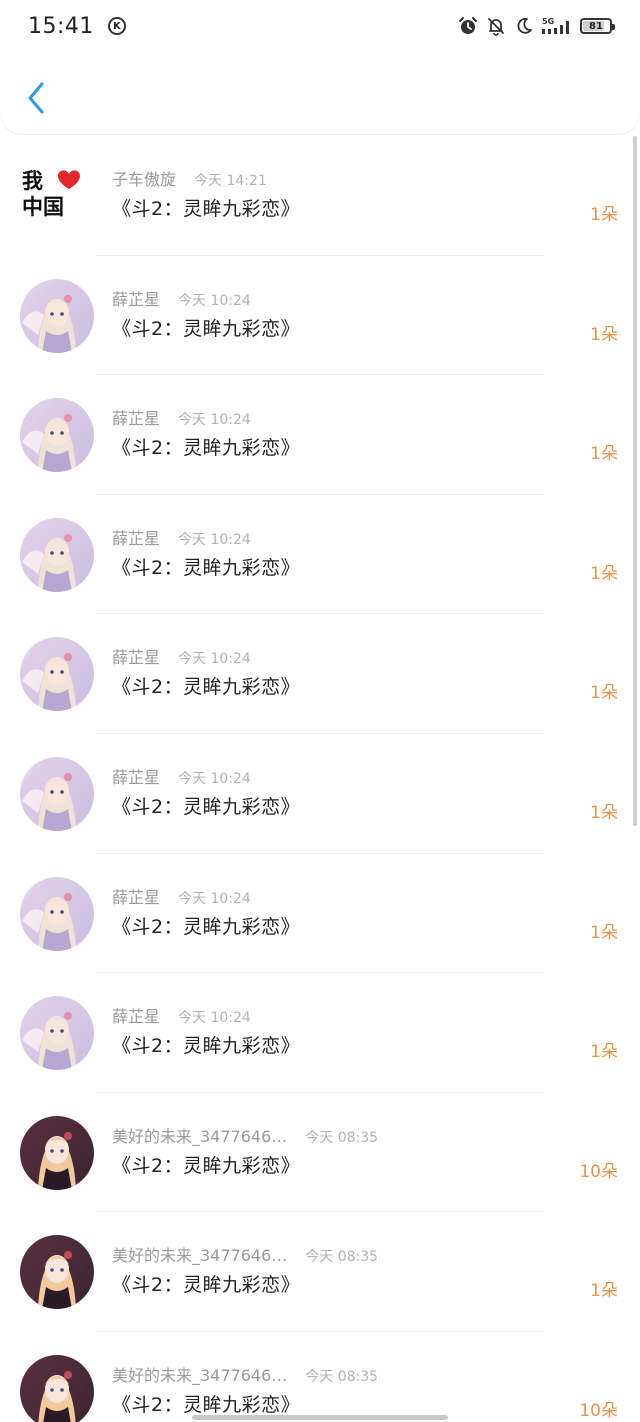 Image resolution: width=640 pixels, height=1422 pixels. I want to click on moon-icon, so click(524, 25).